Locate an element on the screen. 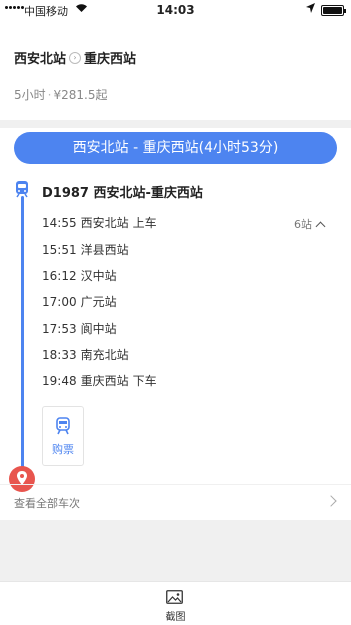  chevron-up-icon is located at coordinates (320, 226).